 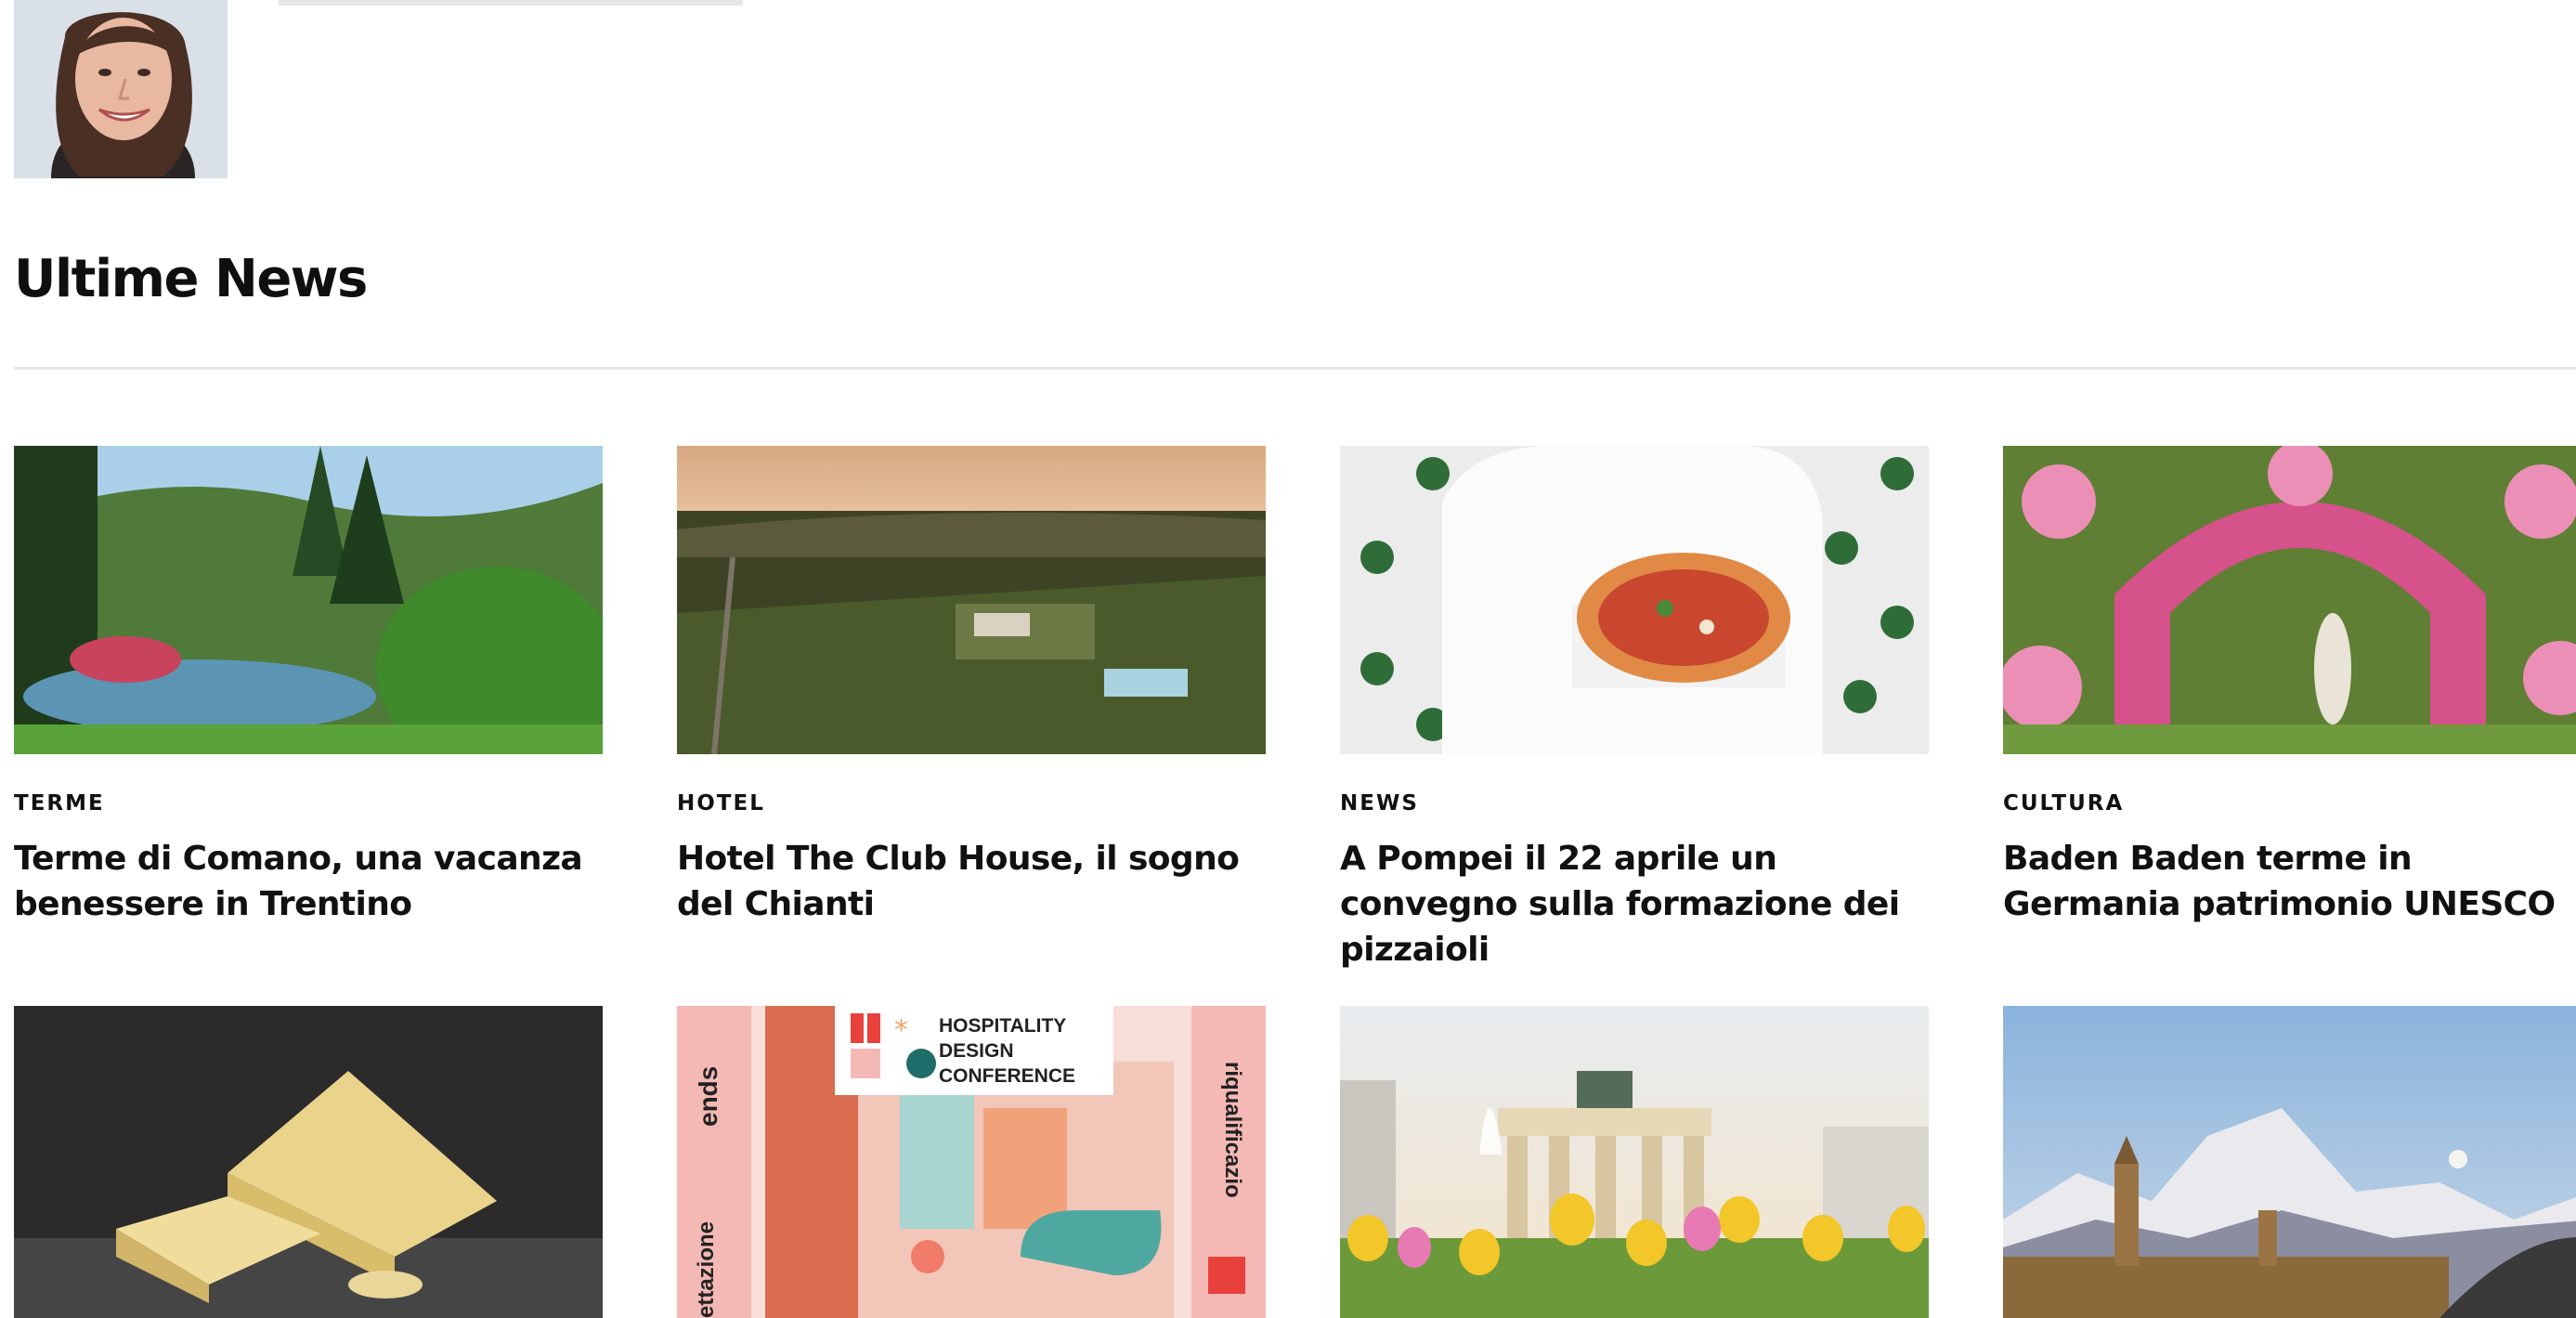 I want to click on author-avatar, so click(x=121, y=89).